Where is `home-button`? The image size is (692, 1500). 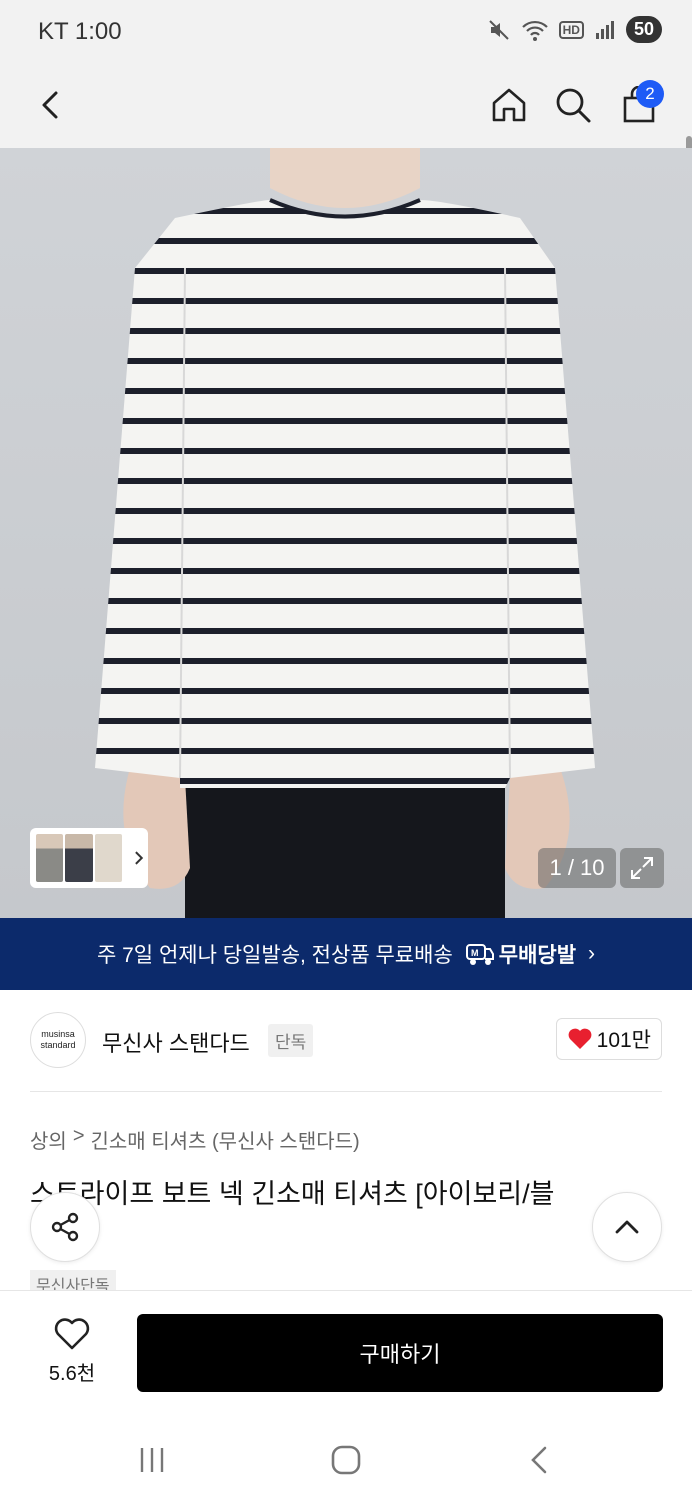
home-button is located at coordinates (509, 105).